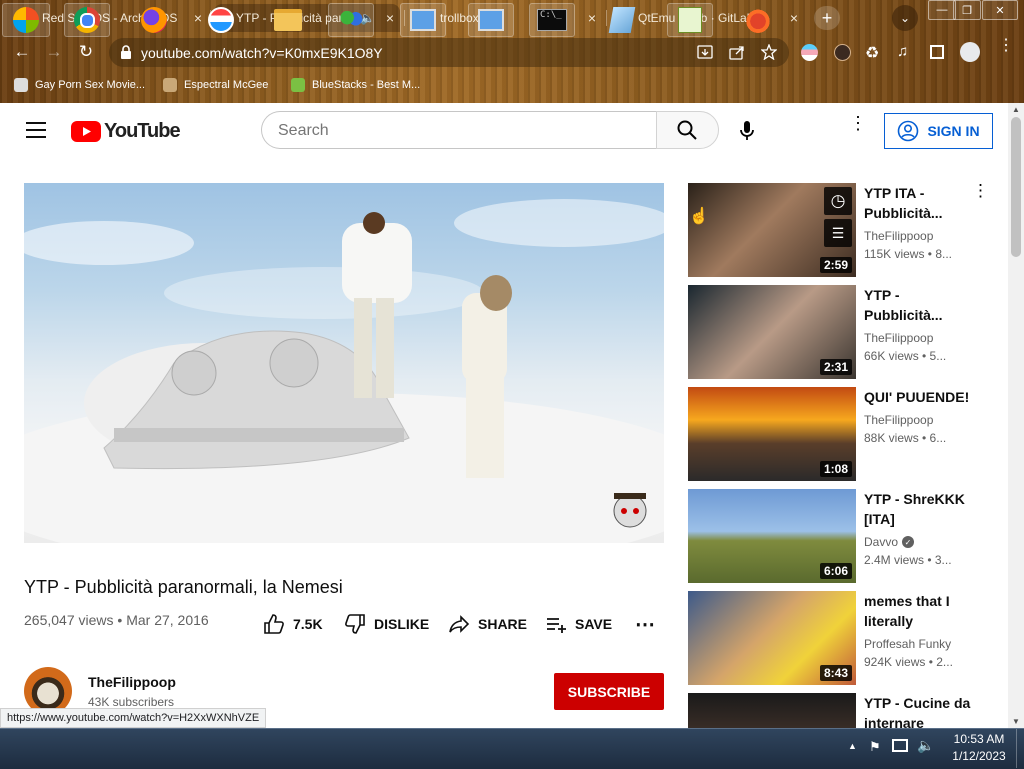 Image resolution: width=1024 pixels, height=769 pixels. Describe the element at coordinates (1016, 415) in the screenshot. I see `page-scrollbar: ▲ ▼` at that location.